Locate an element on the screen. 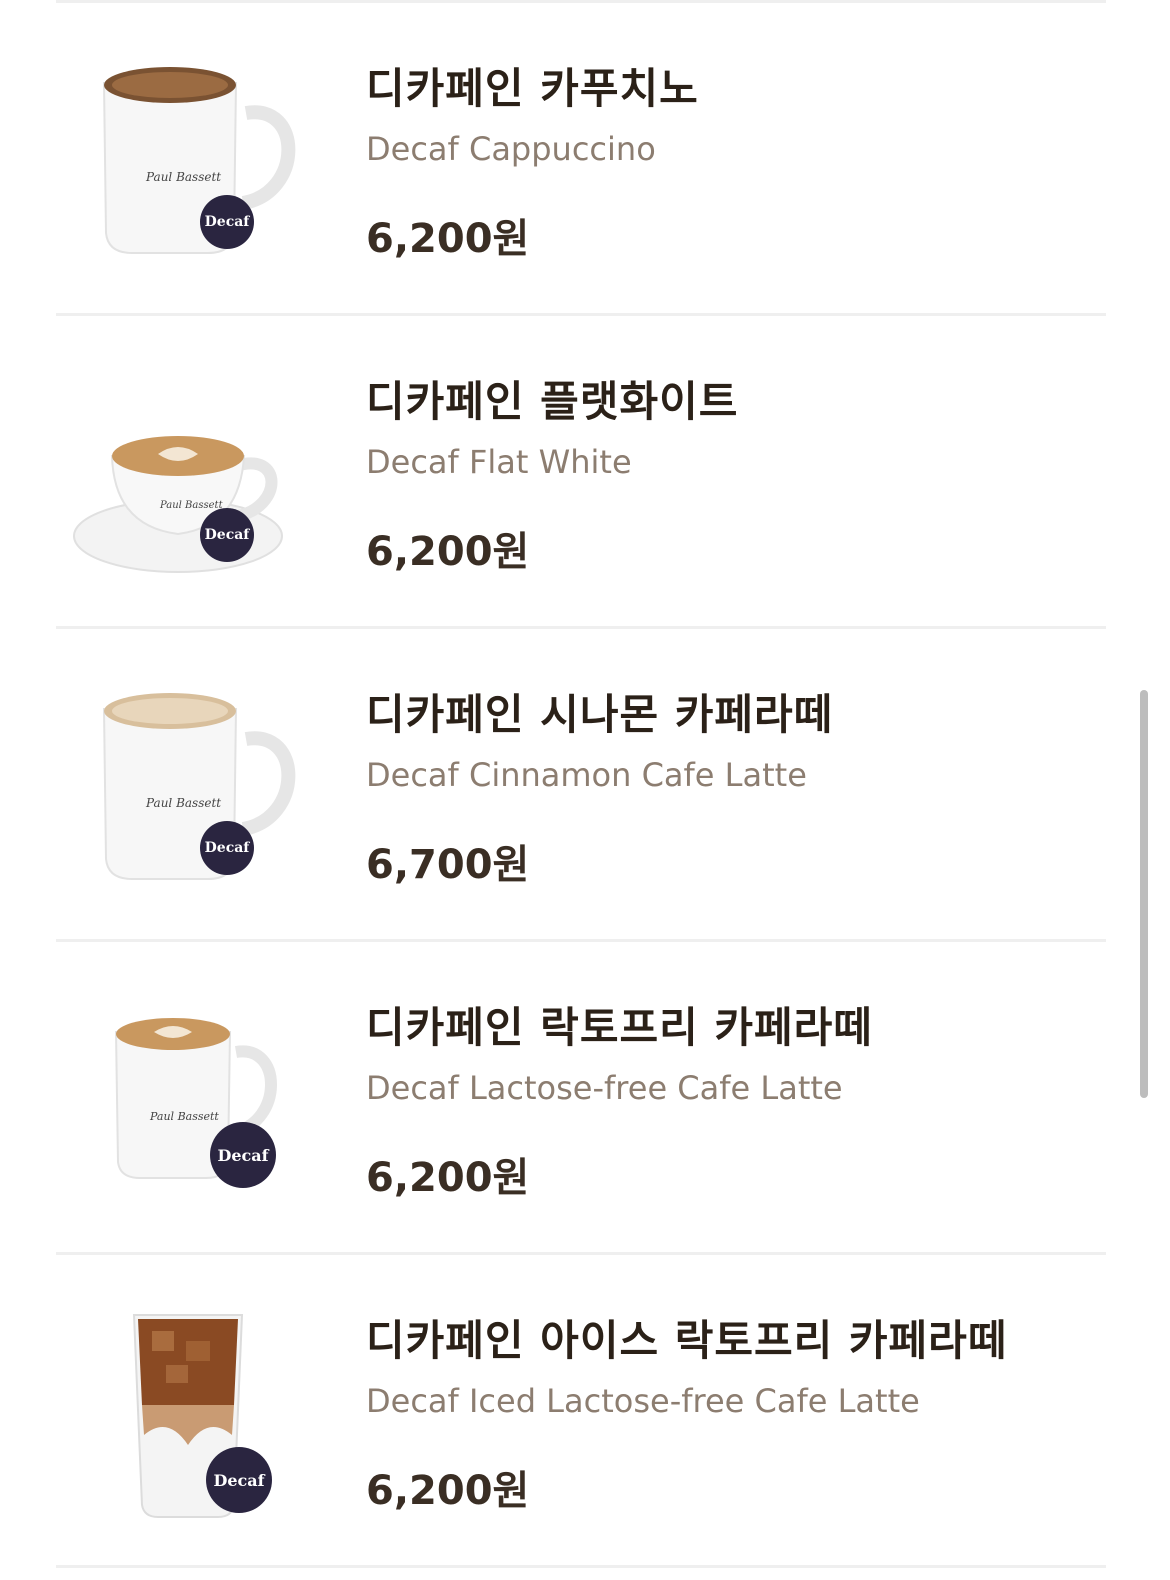 Image resolution: width=1170 pixels, height=1580 pixels. lactose-free-latte-mug-icon: Paul Bassett Decaf is located at coordinates (183, 1102).